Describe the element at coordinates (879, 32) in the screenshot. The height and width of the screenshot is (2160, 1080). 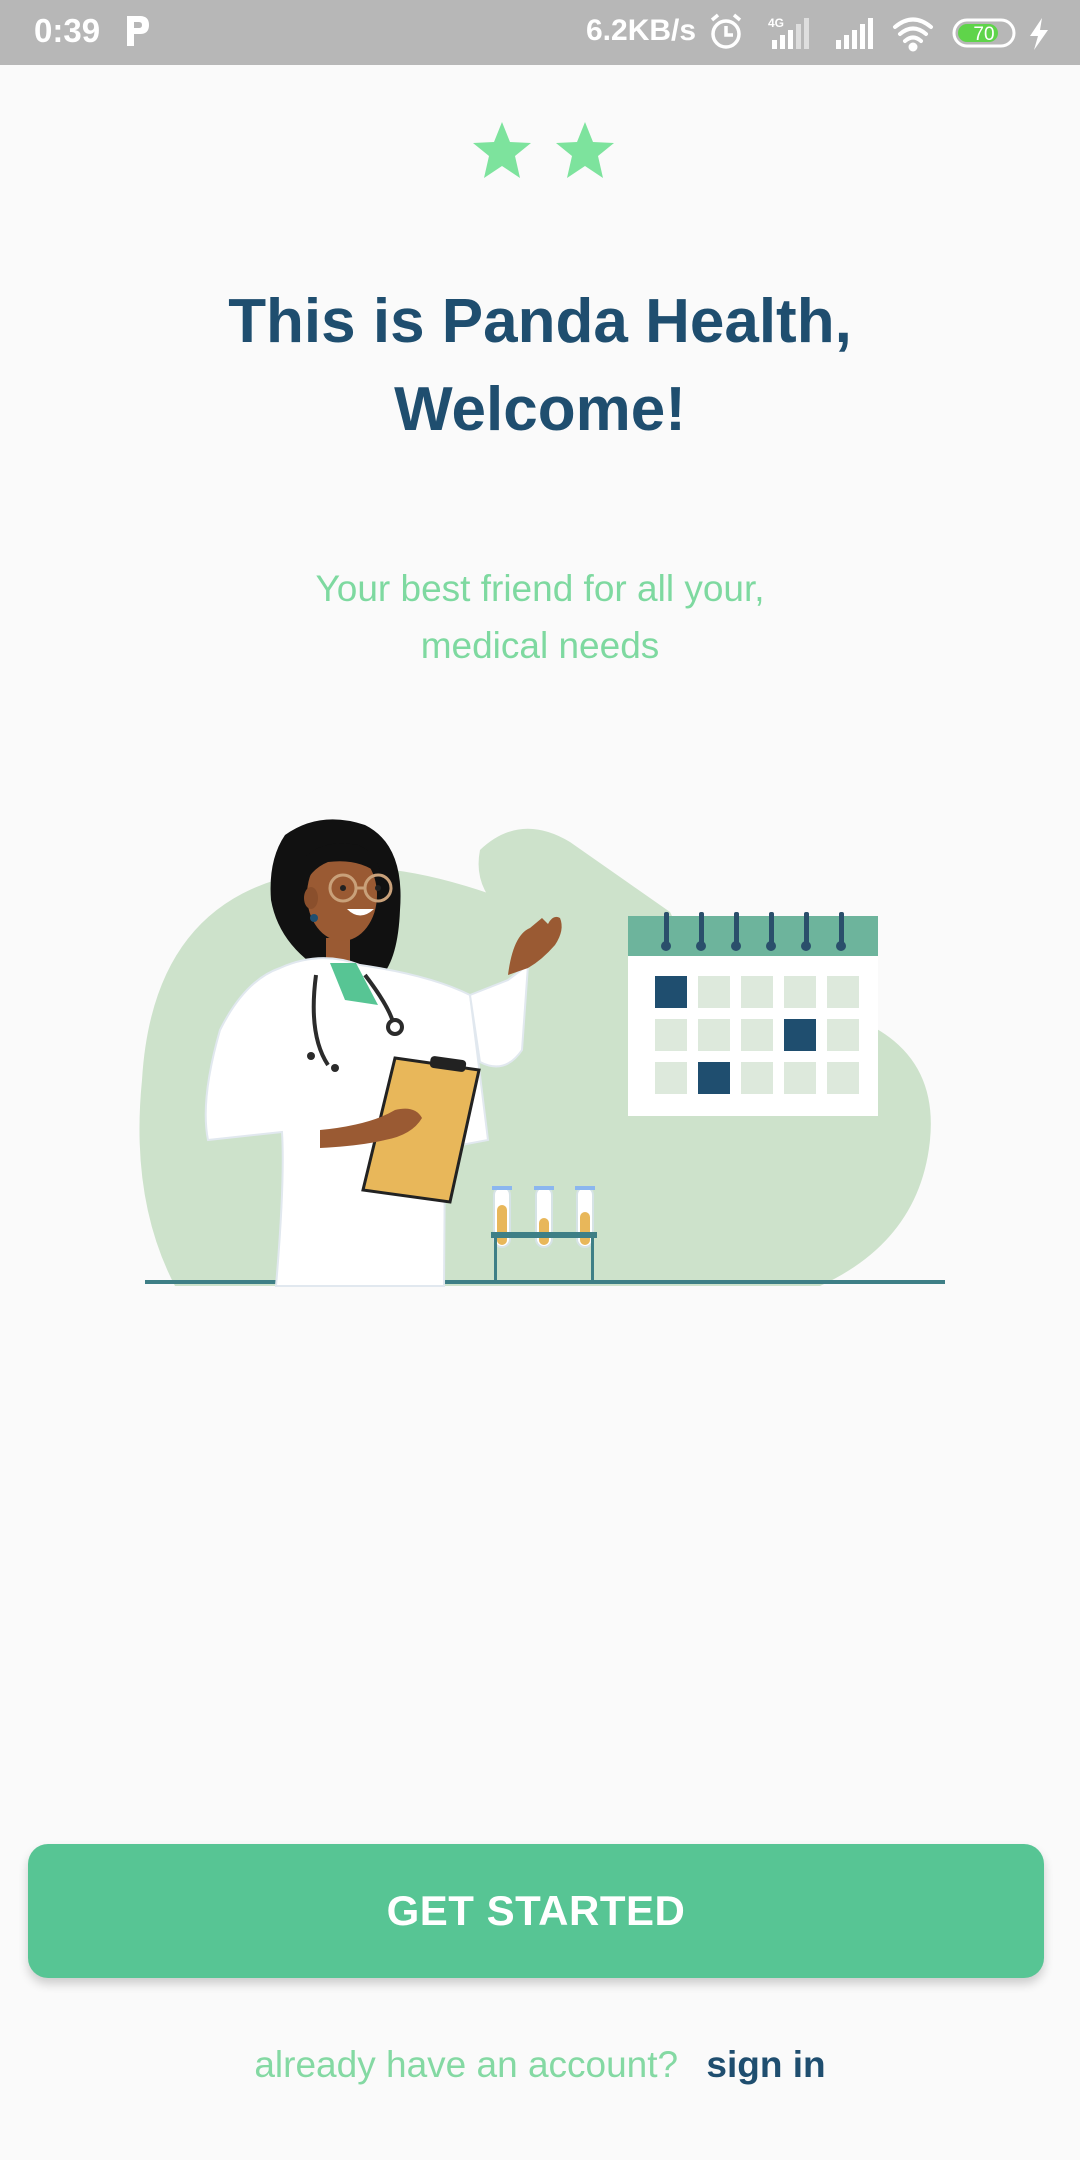
I see `status-icons: 4G 70` at that location.